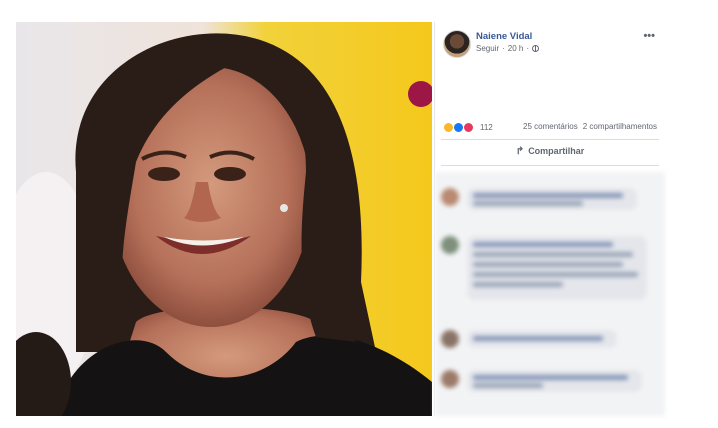 This screenshot has width=718, height=428. I want to click on share-button: ↱ Compartilhar, so click(550, 151).